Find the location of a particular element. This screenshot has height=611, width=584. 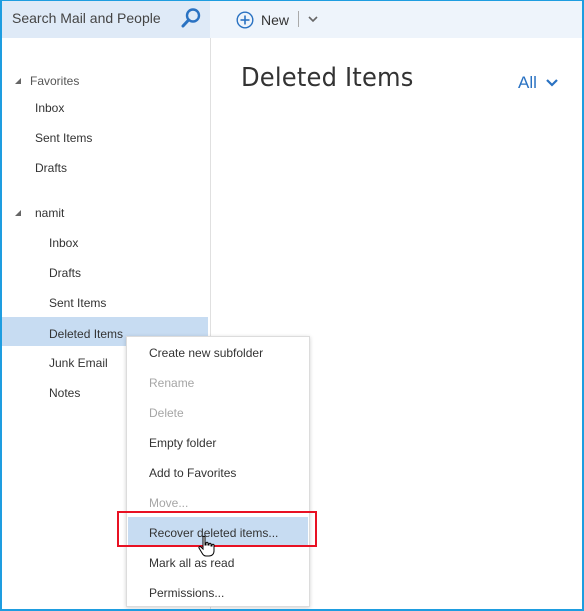

toolbar-separator is located at coordinates (298, 19).